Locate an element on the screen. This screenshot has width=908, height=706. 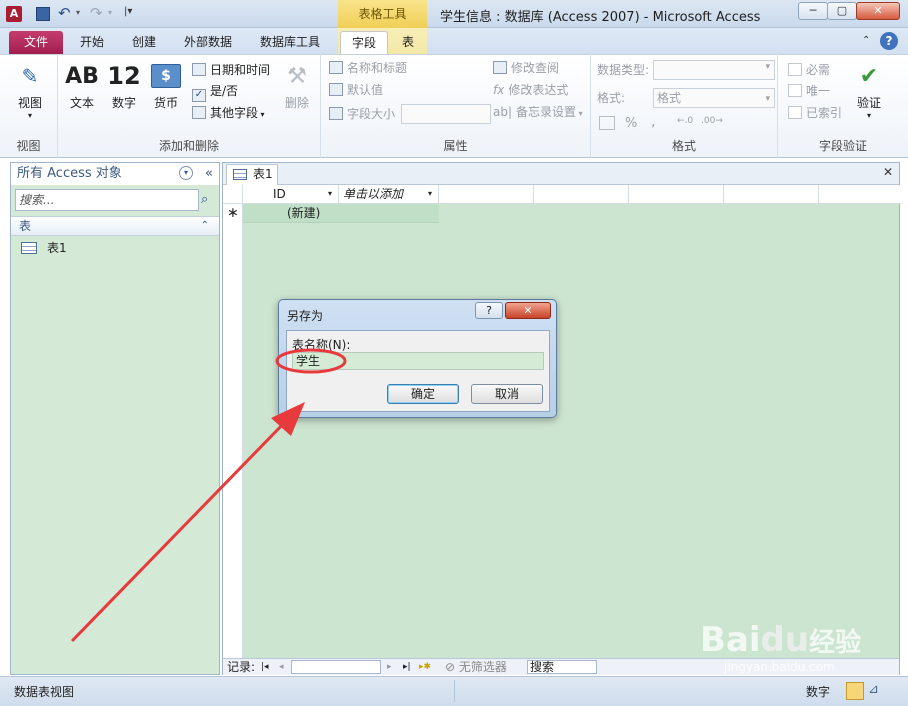
empty-header-area is located at coordinates (670, 194).